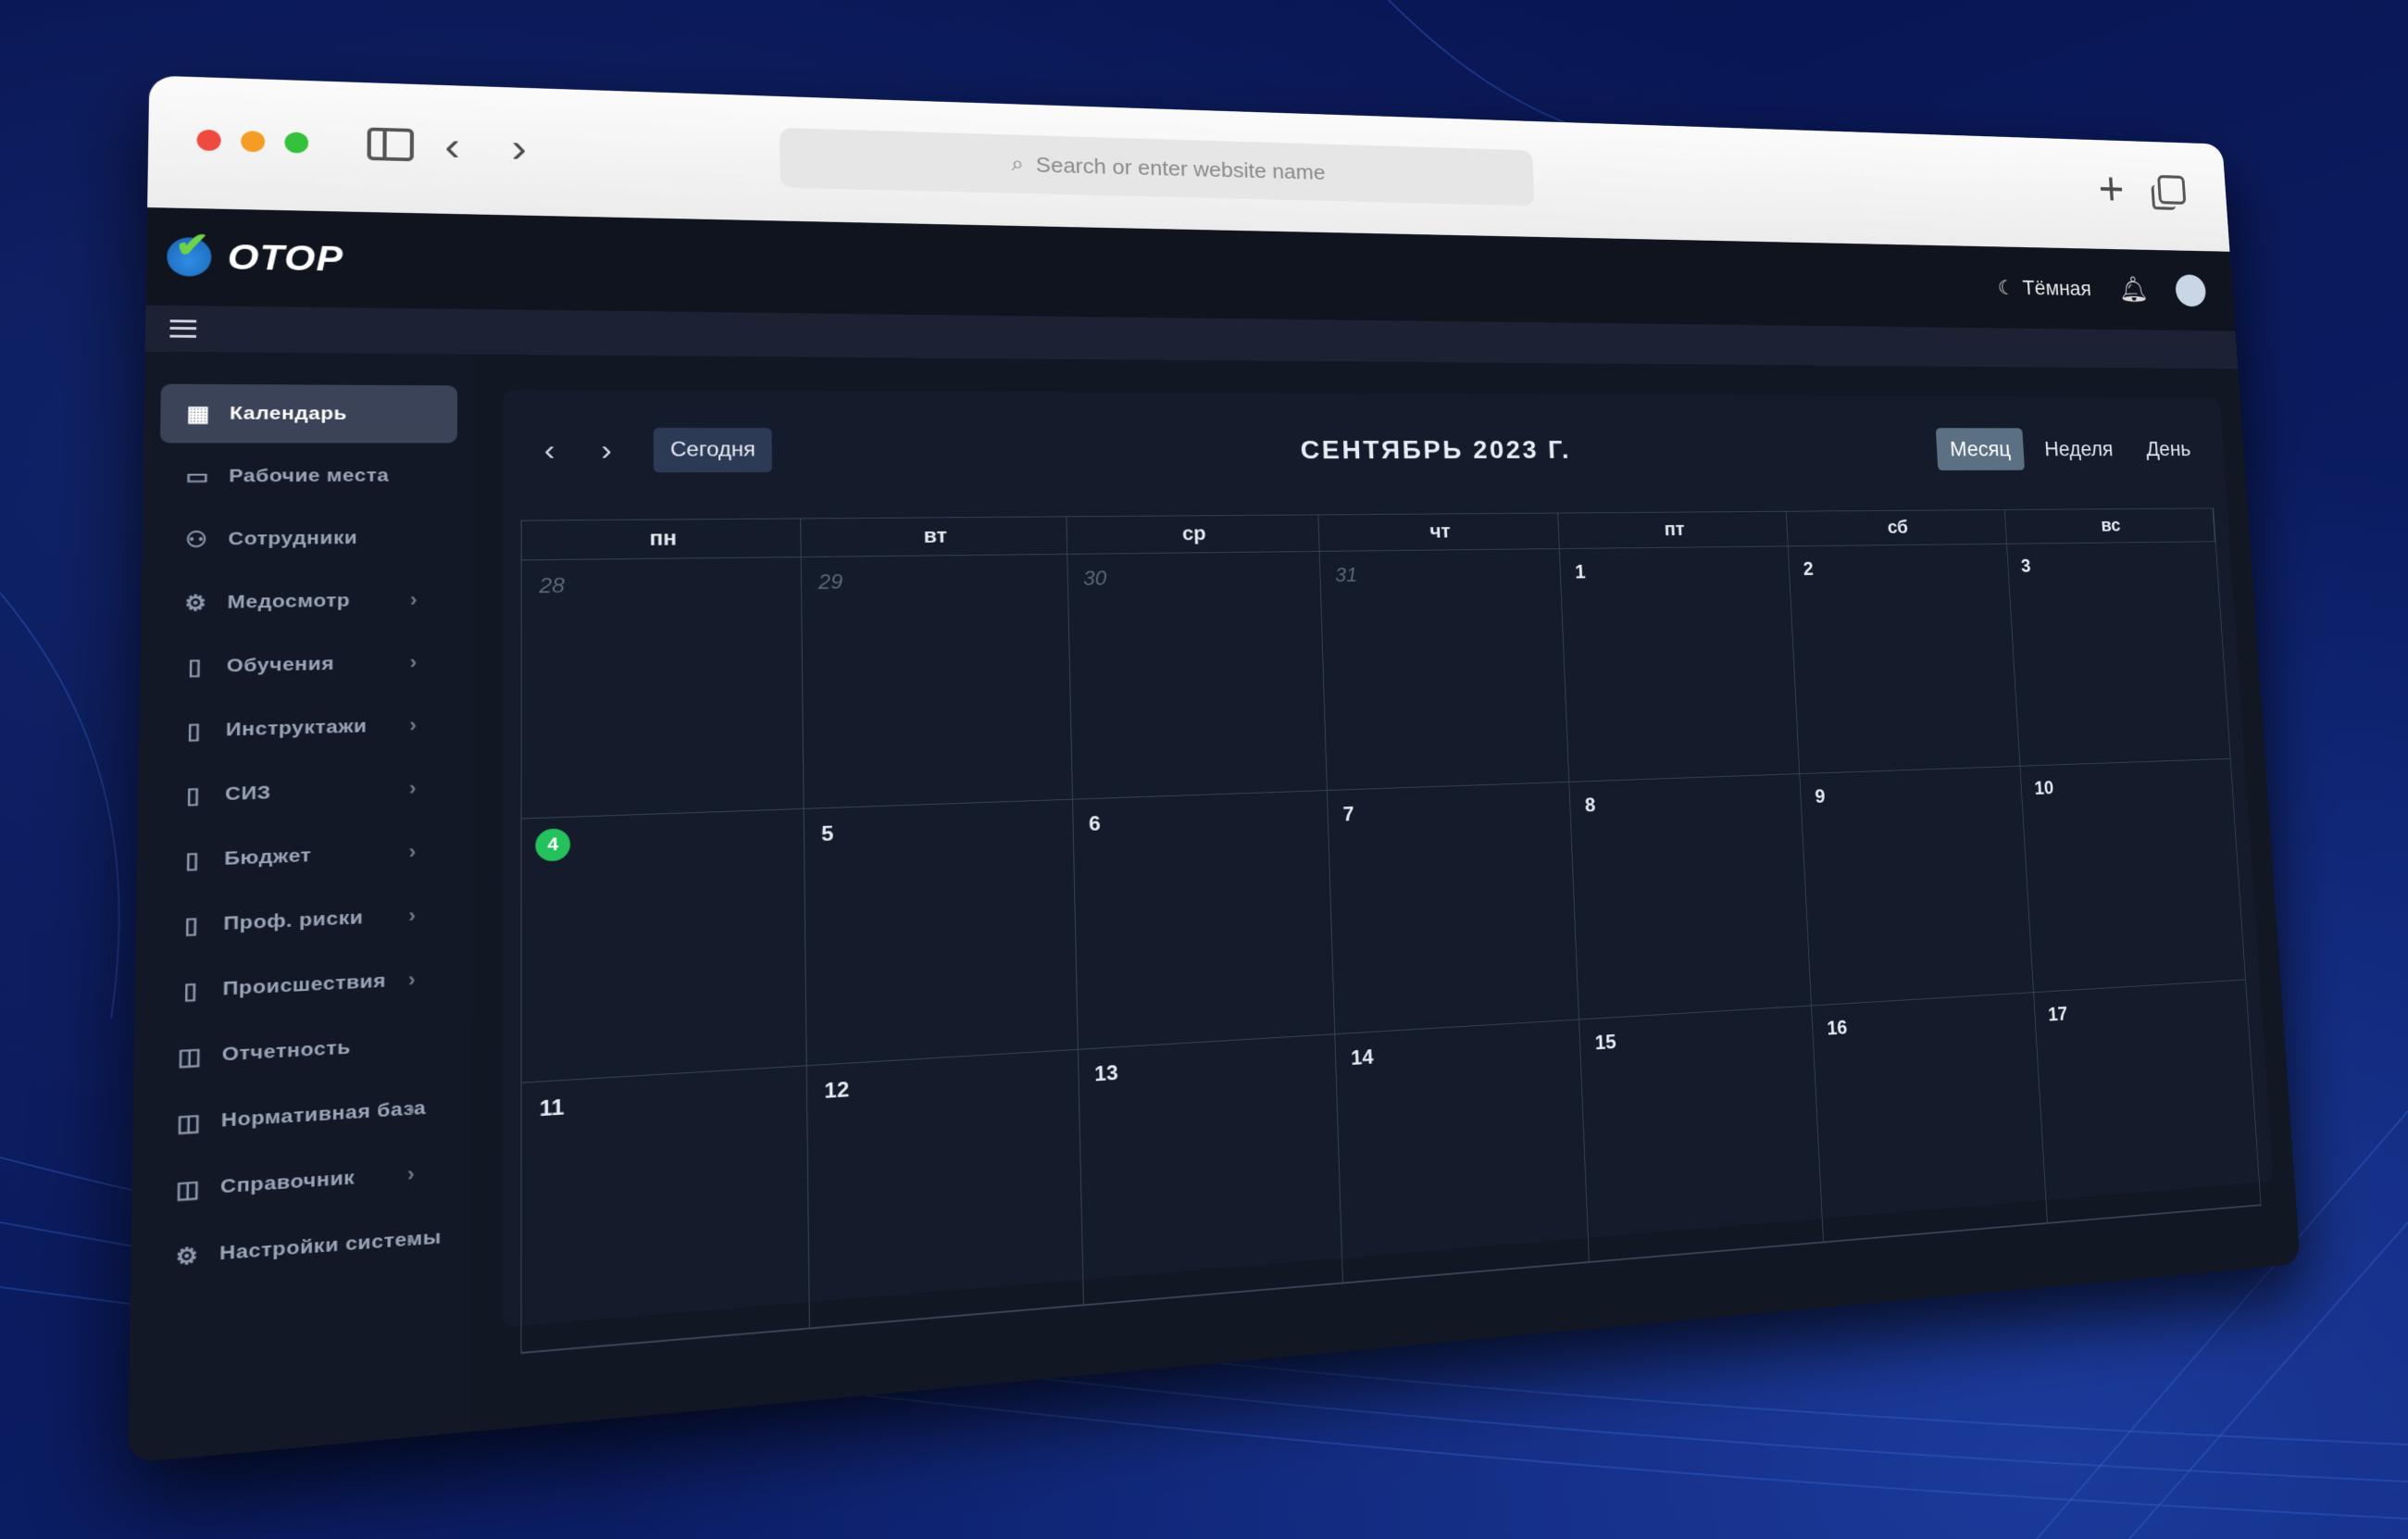  What do you see at coordinates (304, 985) in the screenshot?
I see `sidebar-item: ▯ Происшествия ›` at bounding box center [304, 985].